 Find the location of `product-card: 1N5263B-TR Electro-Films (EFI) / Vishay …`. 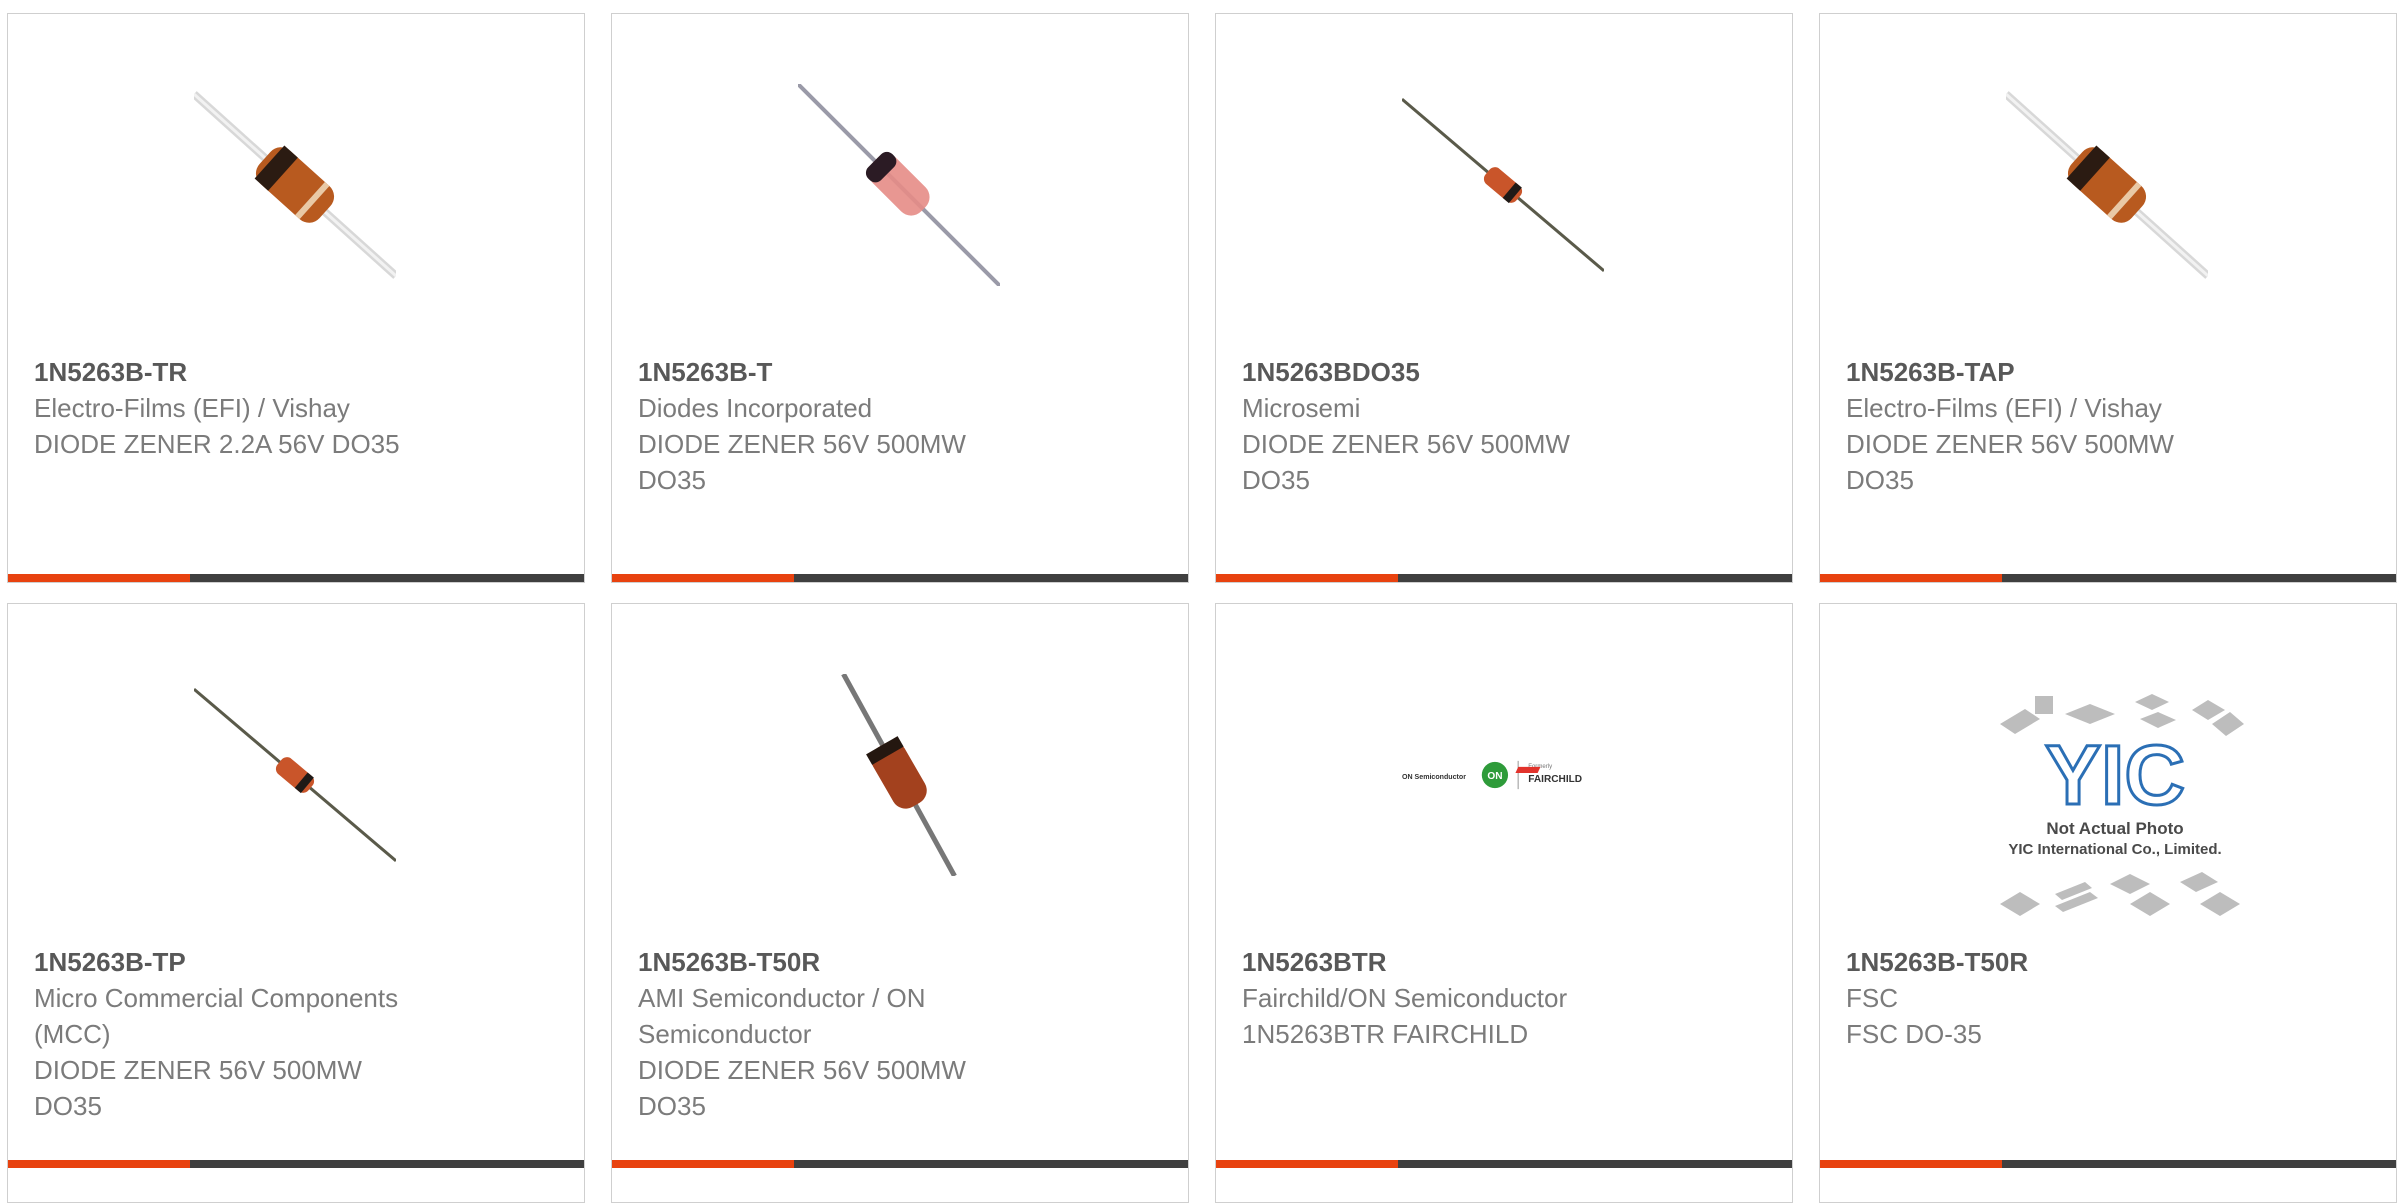

product-card: 1N5263B-TR Electro-Films (EFI) / Vishay … is located at coordinates (296, 298).